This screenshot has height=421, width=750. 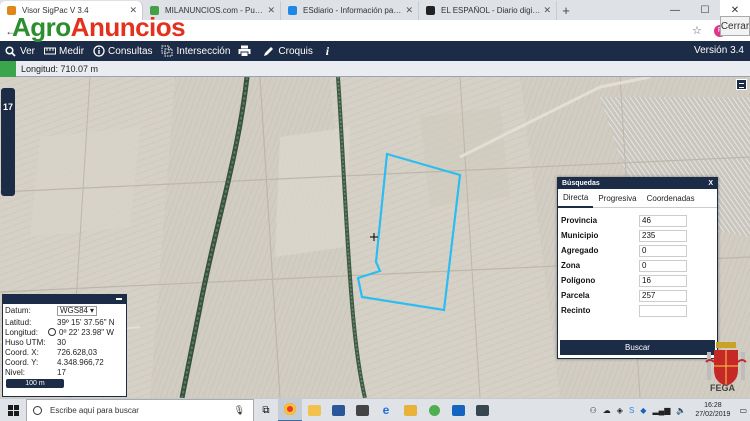 I want to click on interseccion-label: Intersección, so click(x=203, y=51).